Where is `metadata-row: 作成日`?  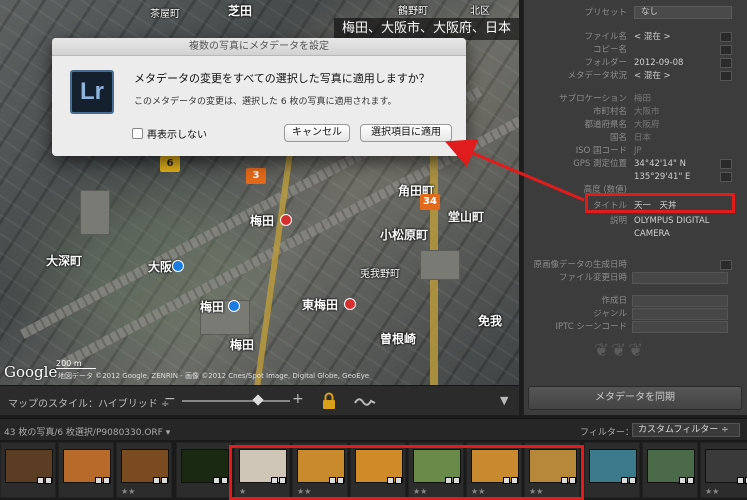
metadata-row: 作成日 is located at coordinates (635, 301).